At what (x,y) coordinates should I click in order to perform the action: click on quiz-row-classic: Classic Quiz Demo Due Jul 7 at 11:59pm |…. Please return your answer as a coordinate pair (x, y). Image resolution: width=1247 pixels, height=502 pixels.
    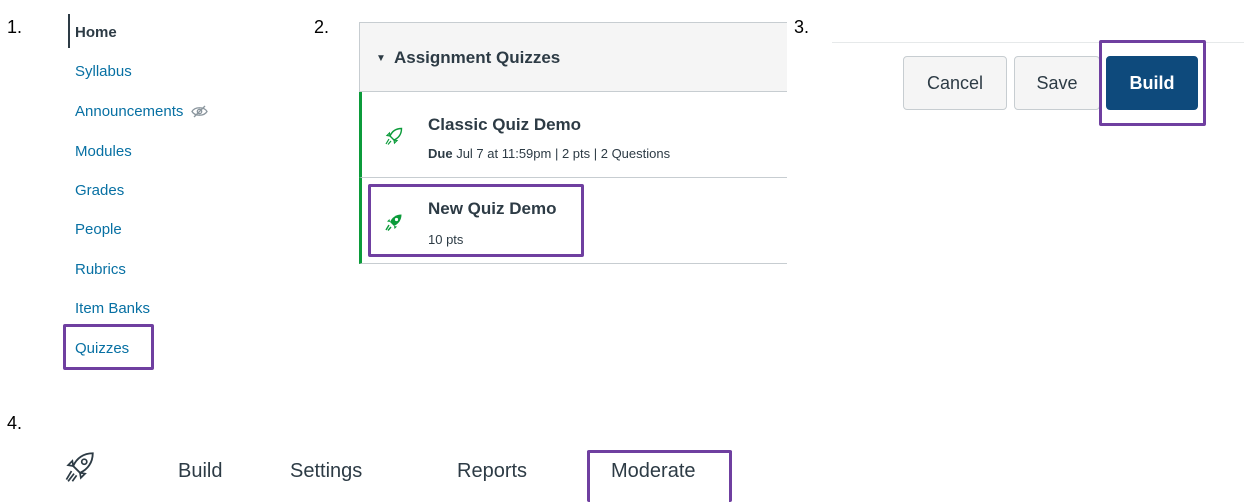
    Looking at the image, I should click on (573, 135).